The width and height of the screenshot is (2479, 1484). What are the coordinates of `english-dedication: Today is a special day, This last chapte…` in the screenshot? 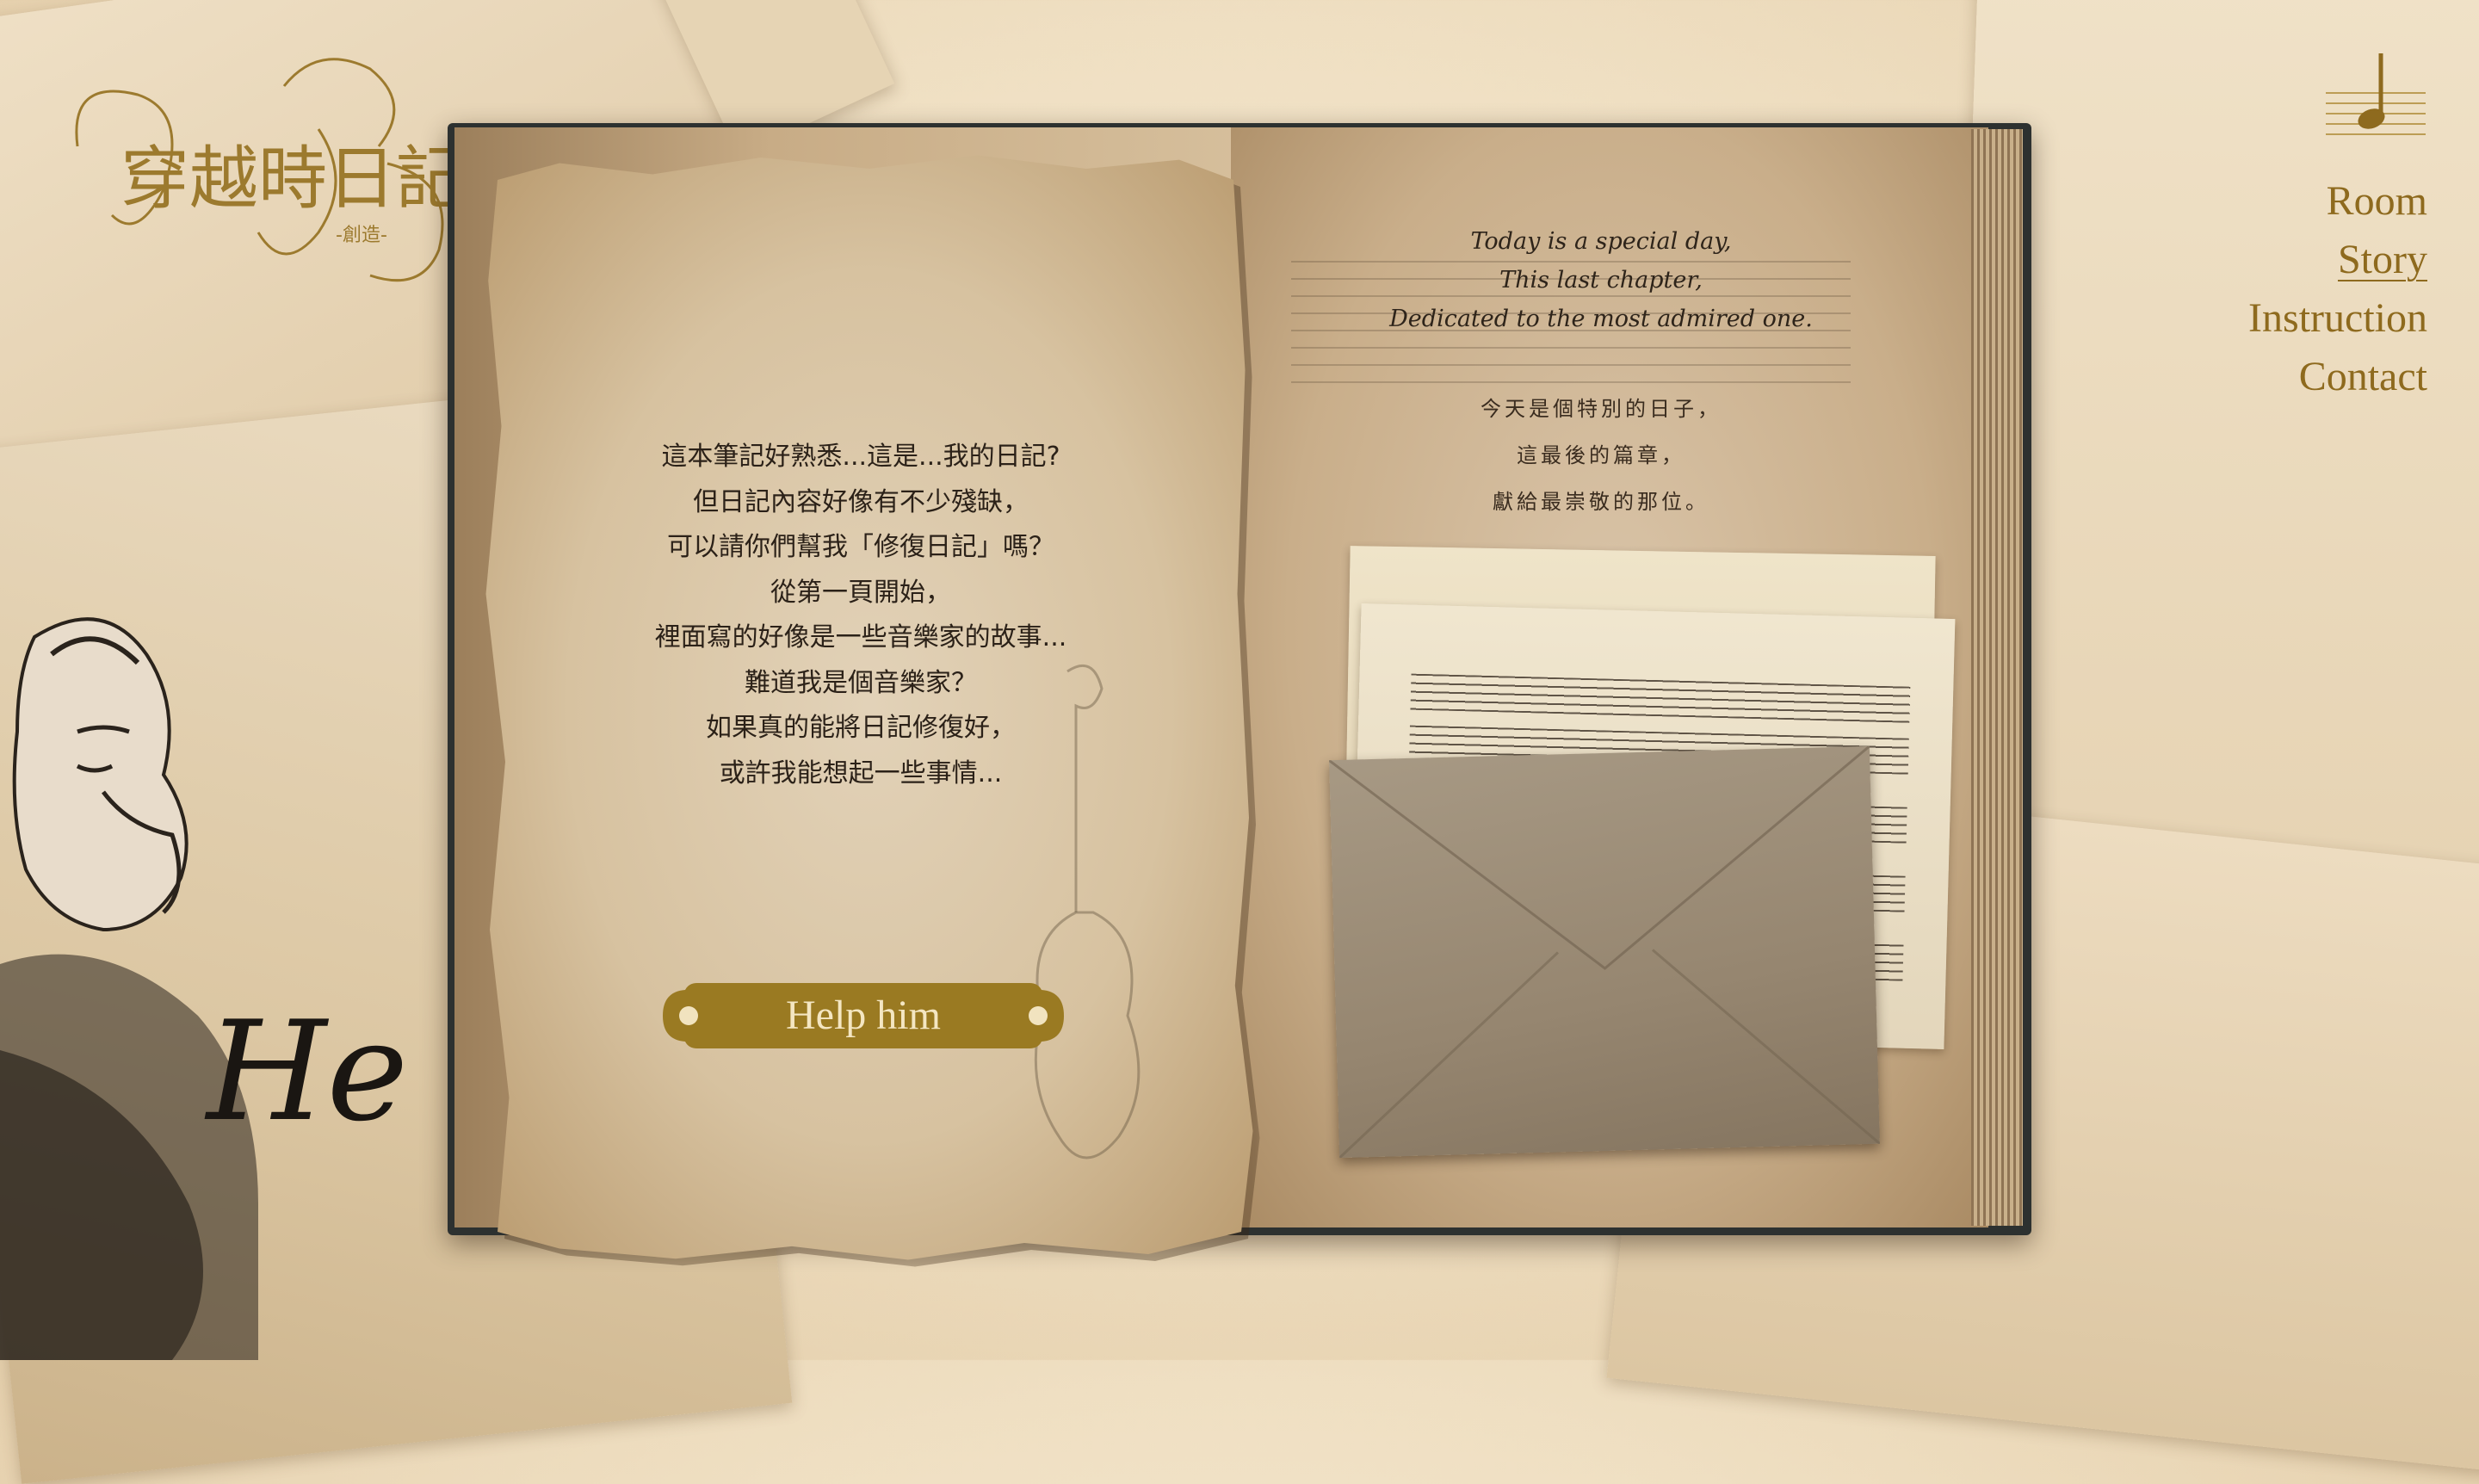 It's located at (1601, 280).